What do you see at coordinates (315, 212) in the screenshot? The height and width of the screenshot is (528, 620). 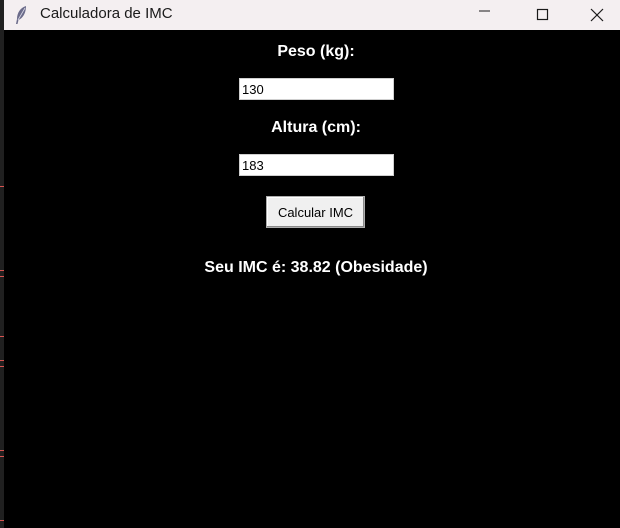 I see `calculate-button: Calcular IMC` at bounding box center [315, 212].